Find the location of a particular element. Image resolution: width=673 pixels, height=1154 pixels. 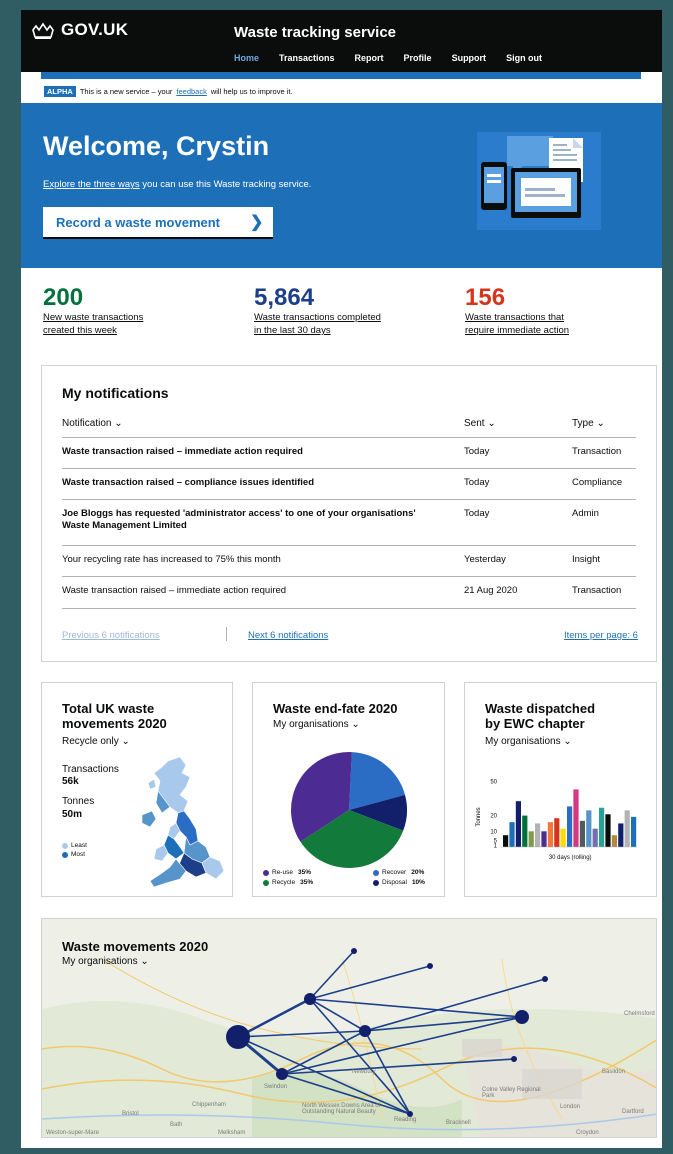

stat-label-line: in the last 30 days is located at coordinates (292, 330).